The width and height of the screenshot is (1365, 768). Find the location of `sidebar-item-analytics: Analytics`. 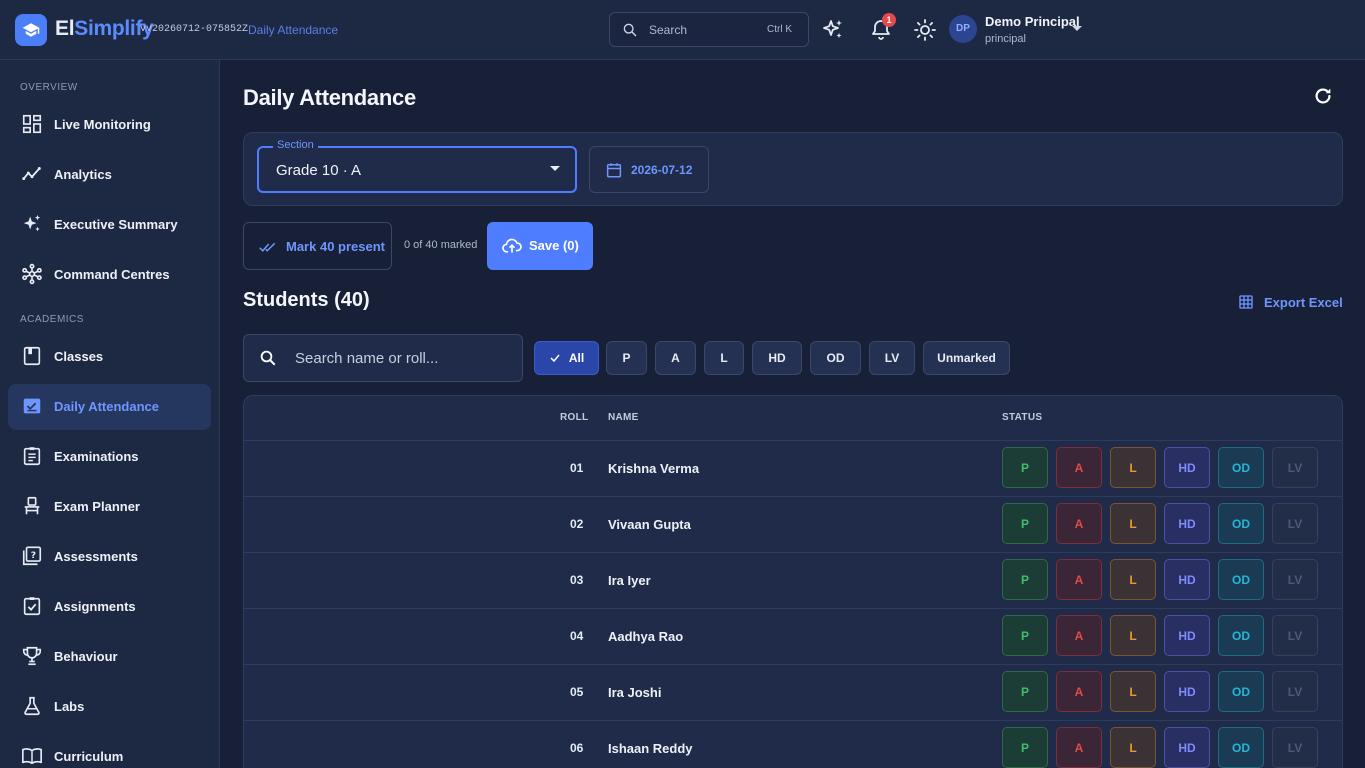

sidebar-item-analytics: Analytics is located at coordinates (109, 175).